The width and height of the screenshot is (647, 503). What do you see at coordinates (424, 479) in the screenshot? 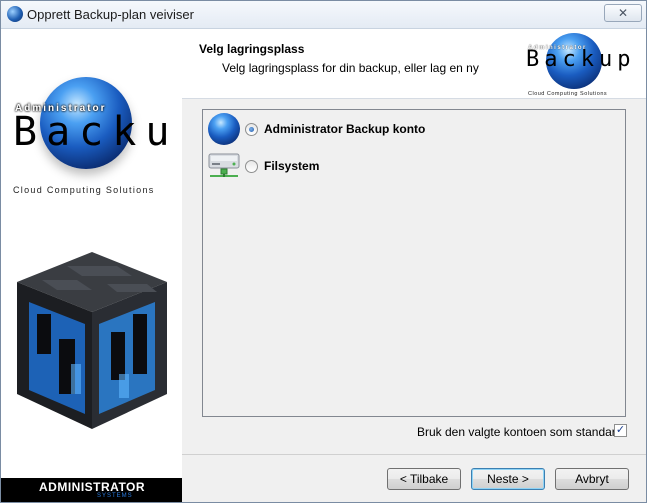
I see `back-button: < Tilbake` at bounding box center [424, 479].